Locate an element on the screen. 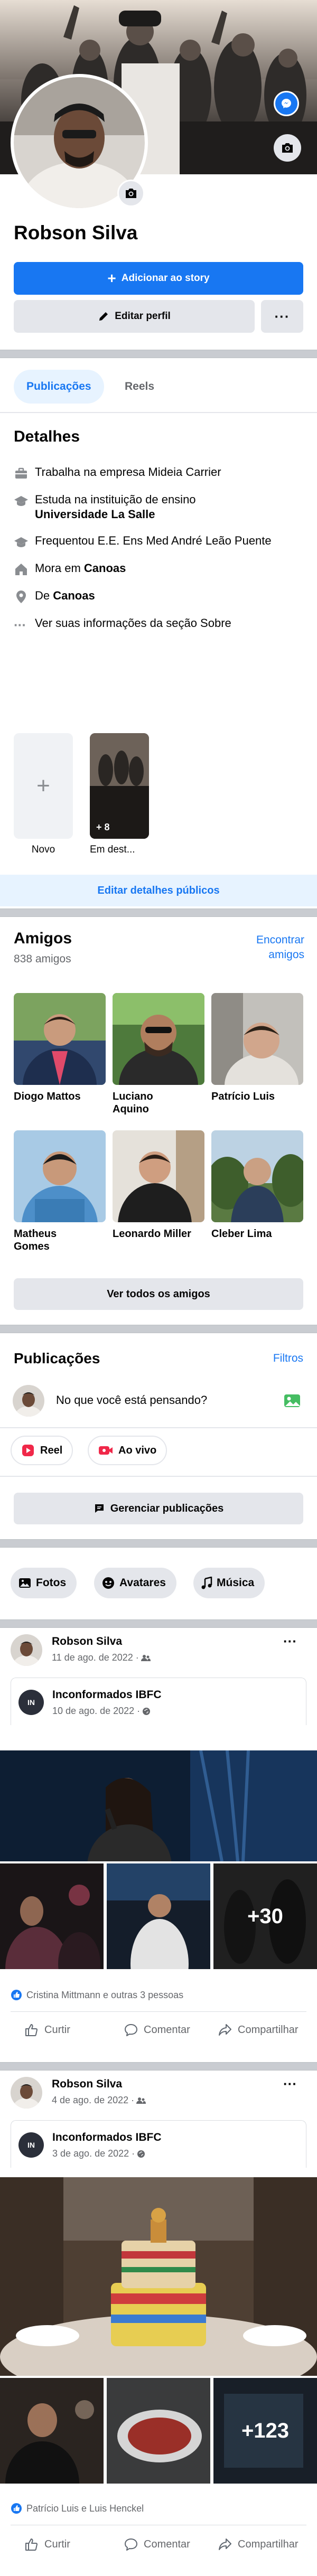 This screenshot has width=317, height=2576. graduation-cap-icon is located at coordinates (21, 542).